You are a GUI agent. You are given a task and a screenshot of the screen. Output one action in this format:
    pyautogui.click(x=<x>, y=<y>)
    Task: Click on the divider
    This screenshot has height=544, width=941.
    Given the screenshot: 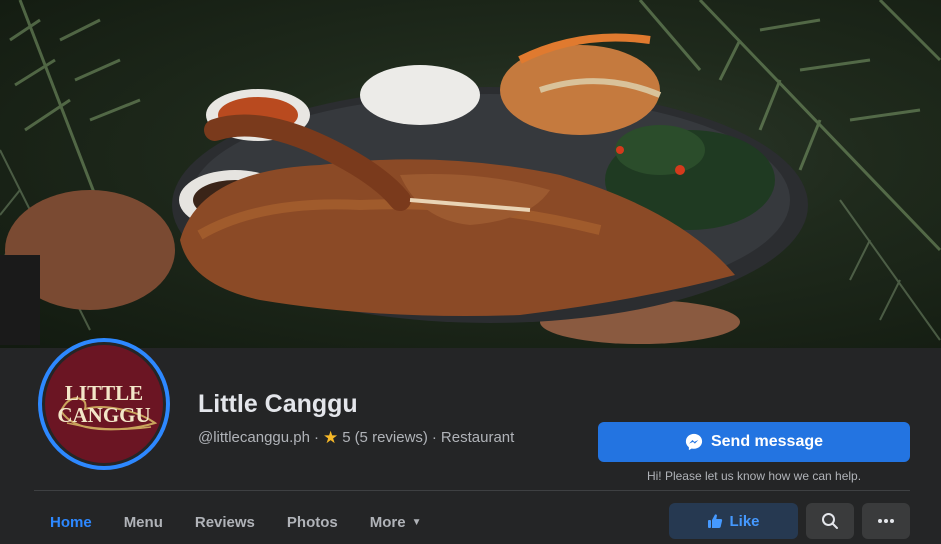 What is the action you would take?
    pyautogui.click(x=472, y=490)
    